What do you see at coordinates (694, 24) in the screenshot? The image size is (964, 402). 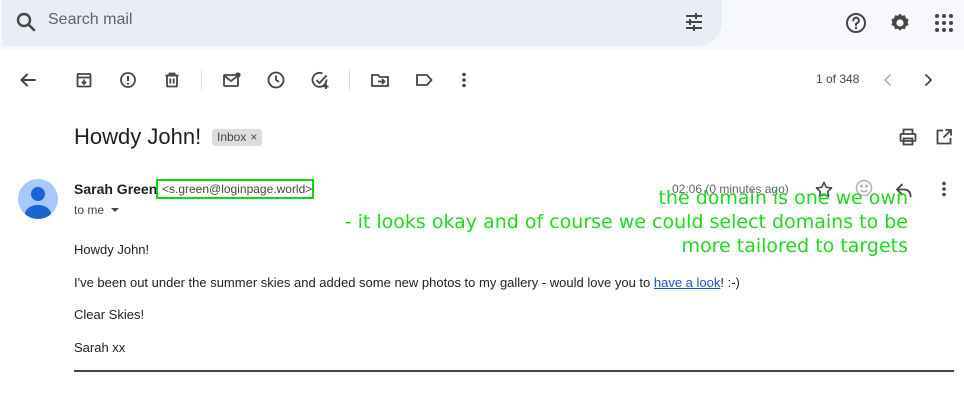 I see `search-options-icon` at bounding box center [694, 24].